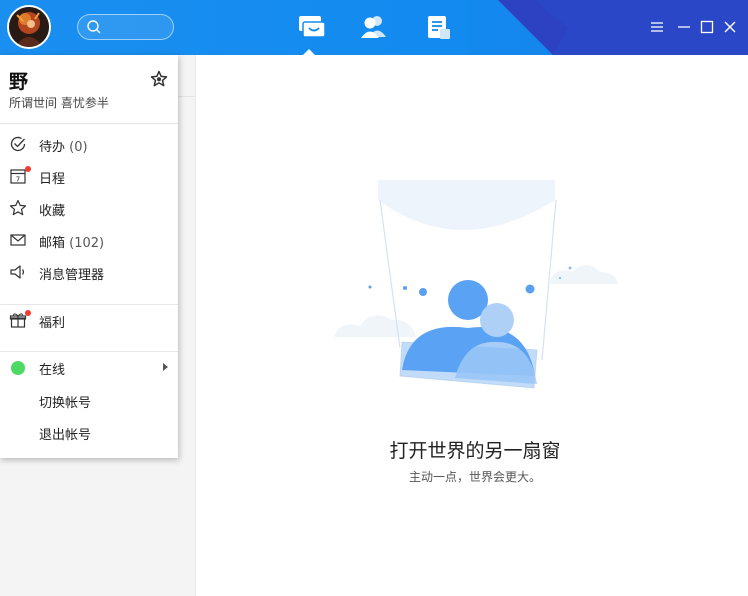 This screenshot has width=748, height=596. I want to click on mail-icon, so click(18, 240).